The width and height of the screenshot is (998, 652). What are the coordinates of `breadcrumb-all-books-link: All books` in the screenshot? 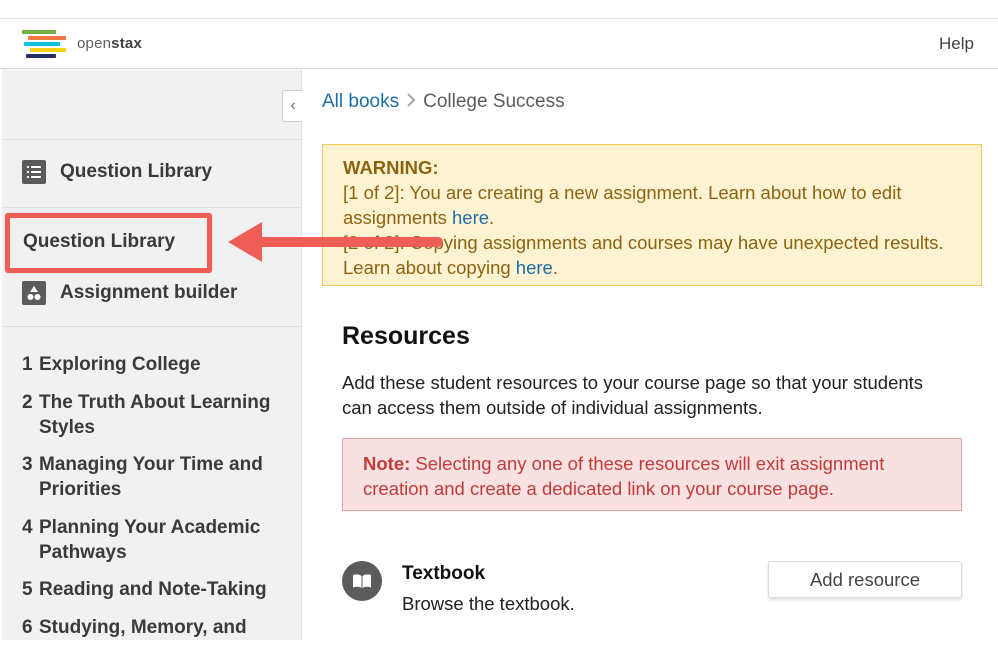 It's located at (360, 102).